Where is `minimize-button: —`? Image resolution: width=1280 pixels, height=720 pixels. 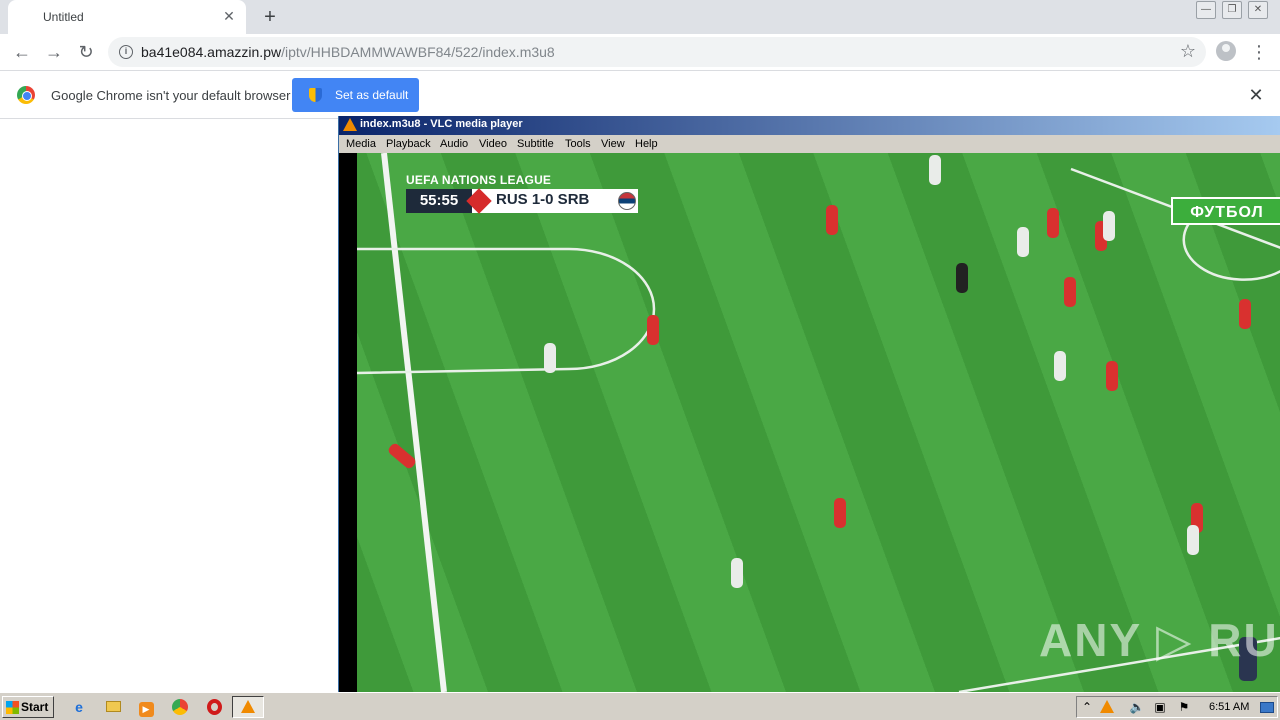
minimize-button: — is located at coordinates (1206, 10).